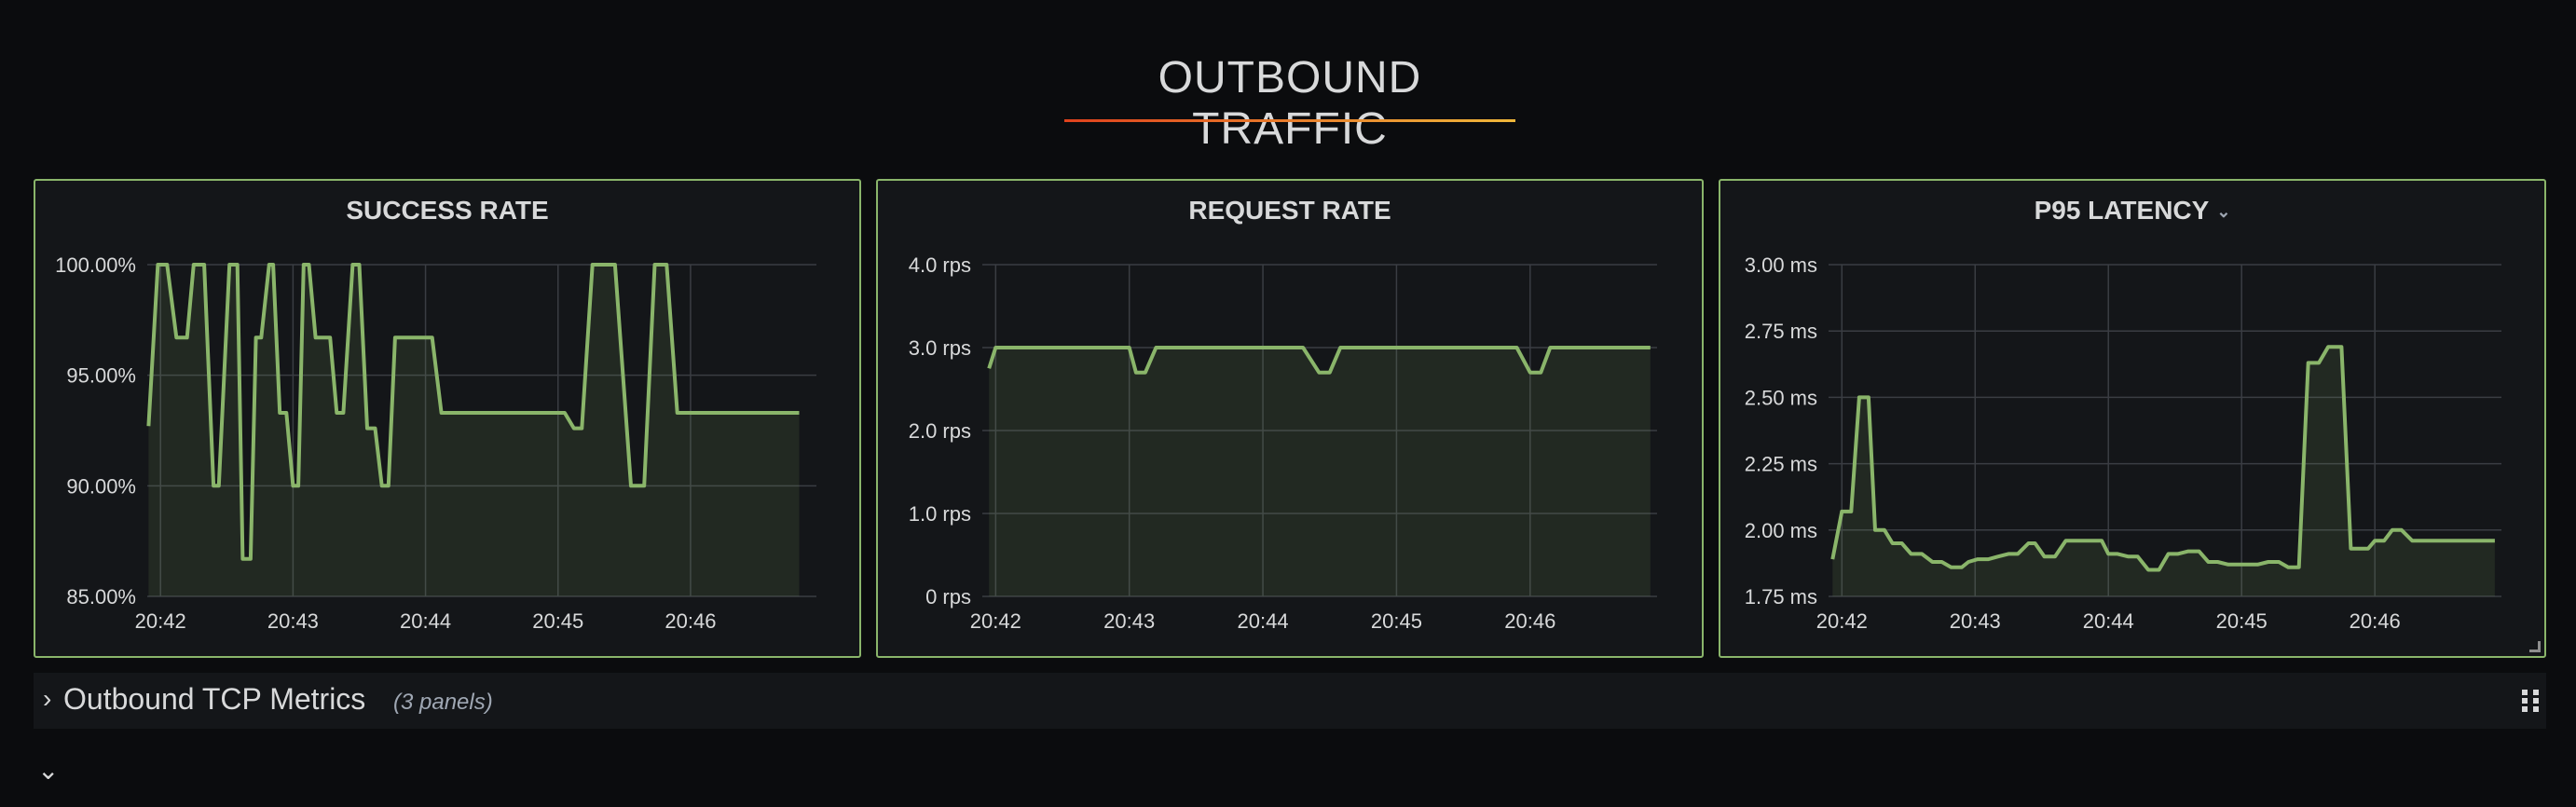 This screenshot has width=2576, height=807. Describe the element at coordinates (48, 770) in the screenshot. I see `chevron-down-icon: ⌄` at that location.